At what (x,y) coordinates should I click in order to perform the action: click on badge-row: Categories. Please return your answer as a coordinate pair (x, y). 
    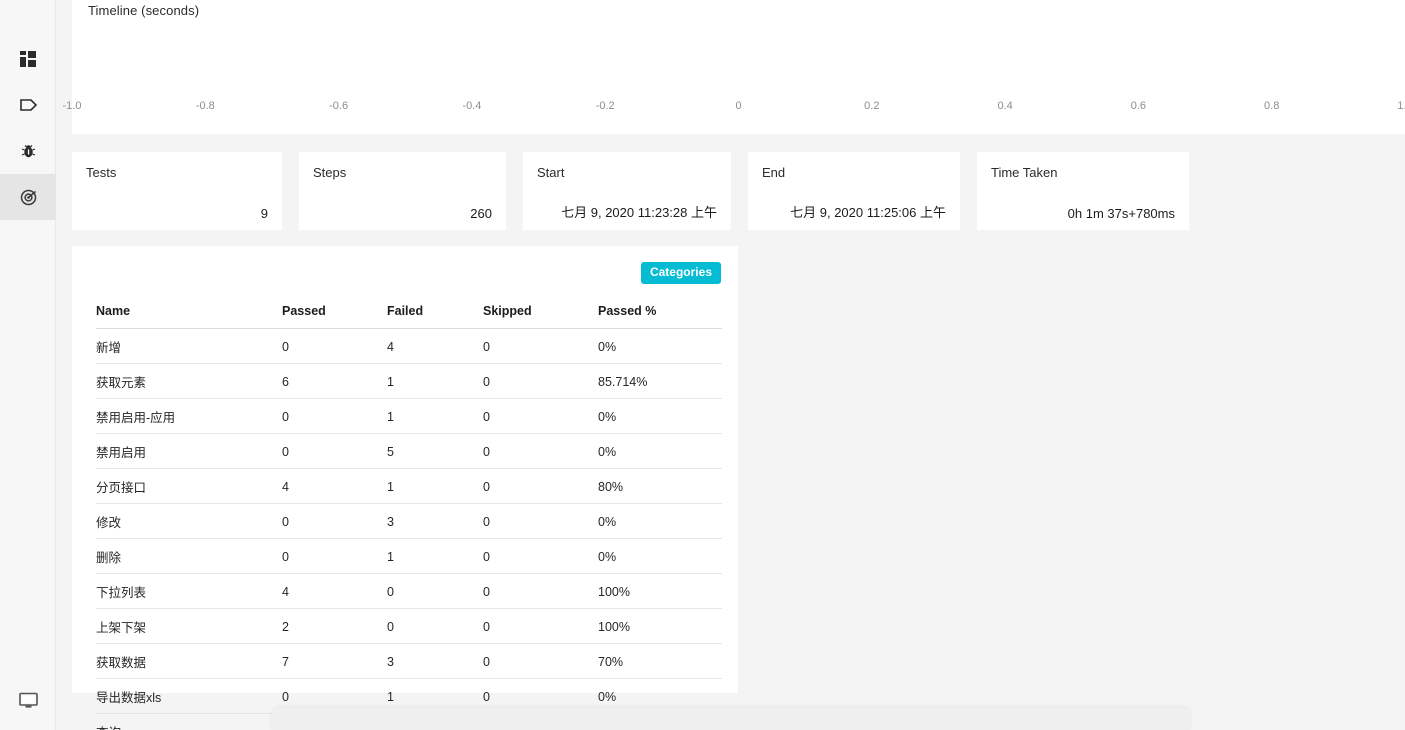
    Looking at the image, I should click on (680, 273).